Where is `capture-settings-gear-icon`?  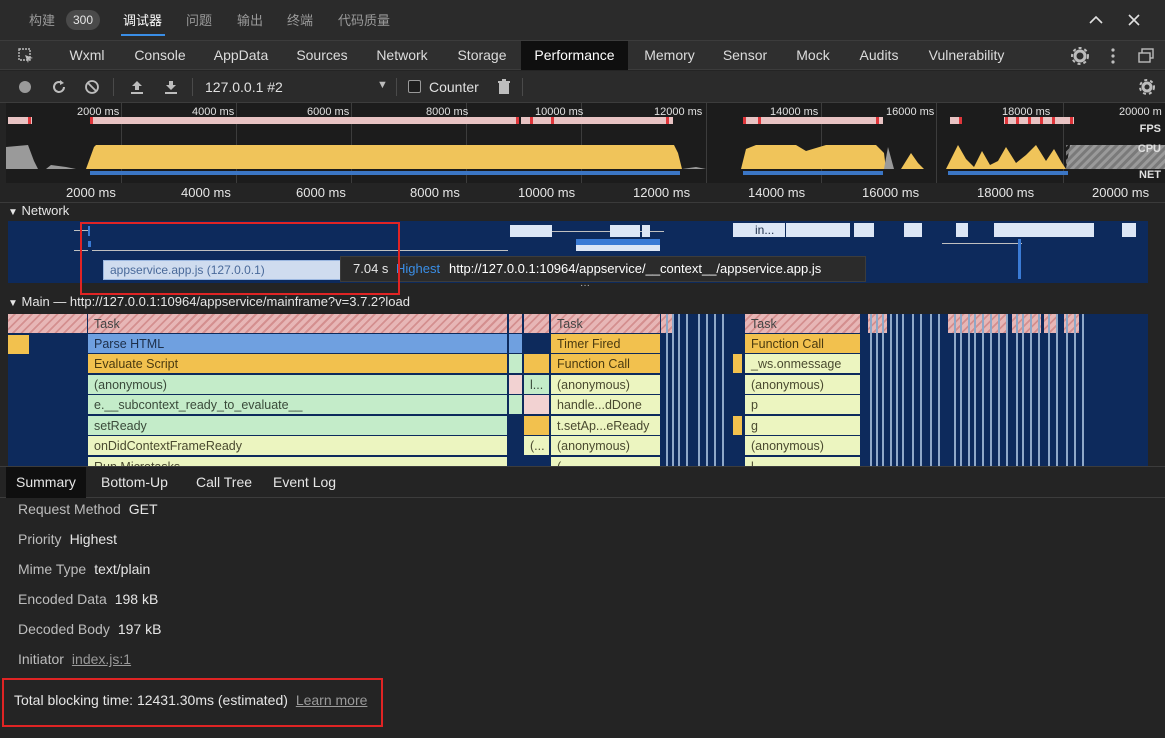
capture-settings-gear-icon is located at coordinates (1147, 87).